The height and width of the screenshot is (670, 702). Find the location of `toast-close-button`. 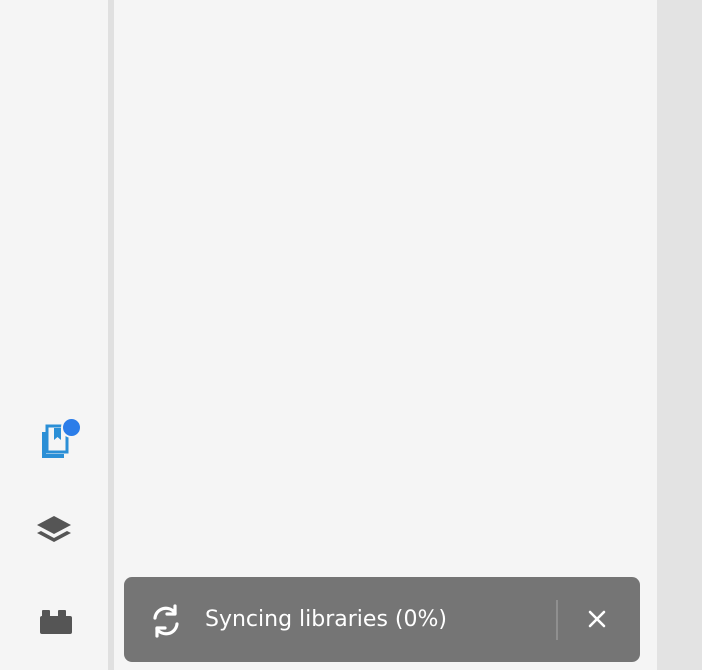

toast-close-button is located at coordinates (597, 621).